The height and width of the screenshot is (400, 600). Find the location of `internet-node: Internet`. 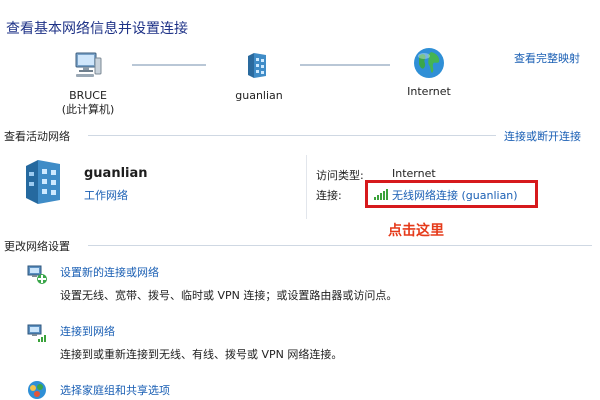

internet-node: Internet is located at coordinates (429, 72).